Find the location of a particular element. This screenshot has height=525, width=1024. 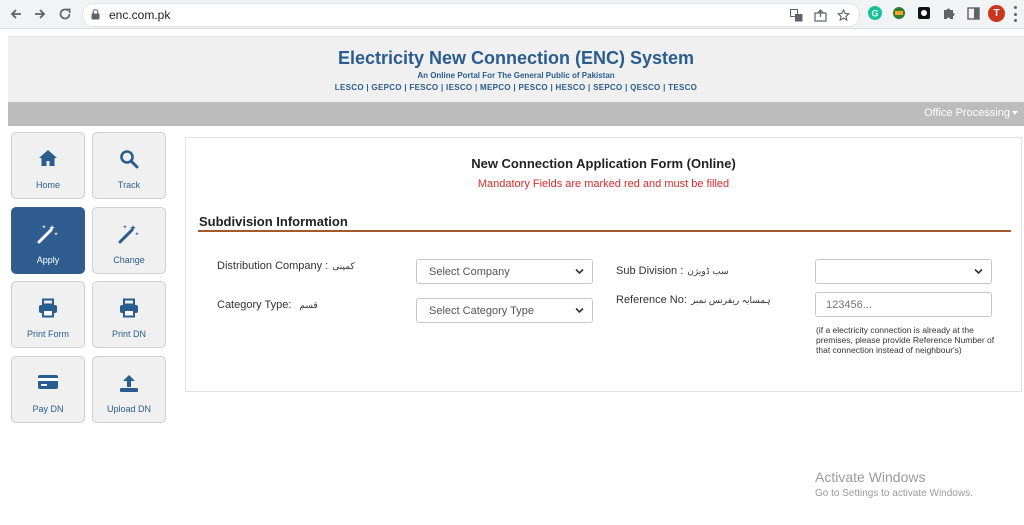

bookmark-button is located at coordinates (843, 15).